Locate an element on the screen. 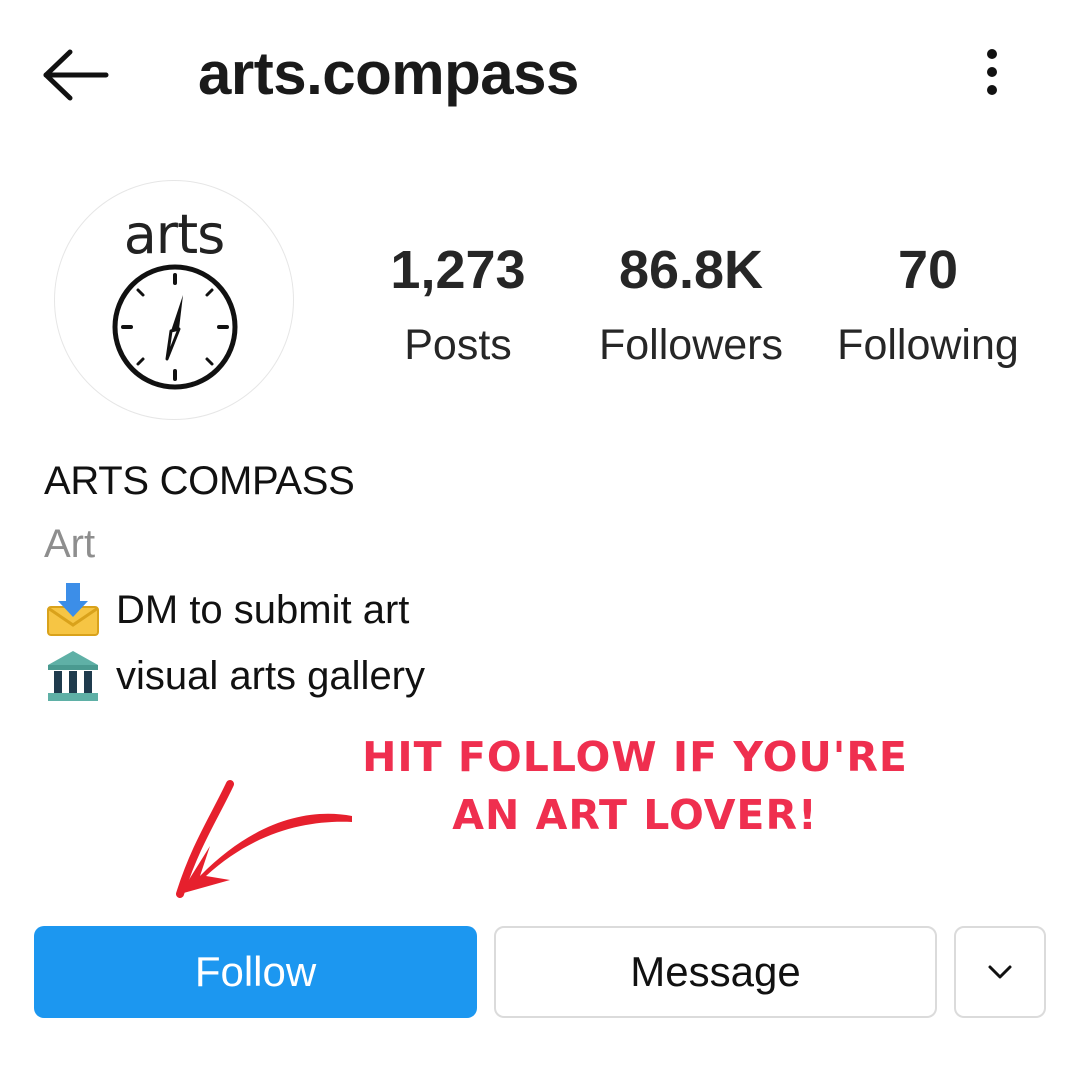 Image resolution: width=1080 pixels, height=1080 pixels. bio-text: visual arts gallery is located at coordinates (271, 676).